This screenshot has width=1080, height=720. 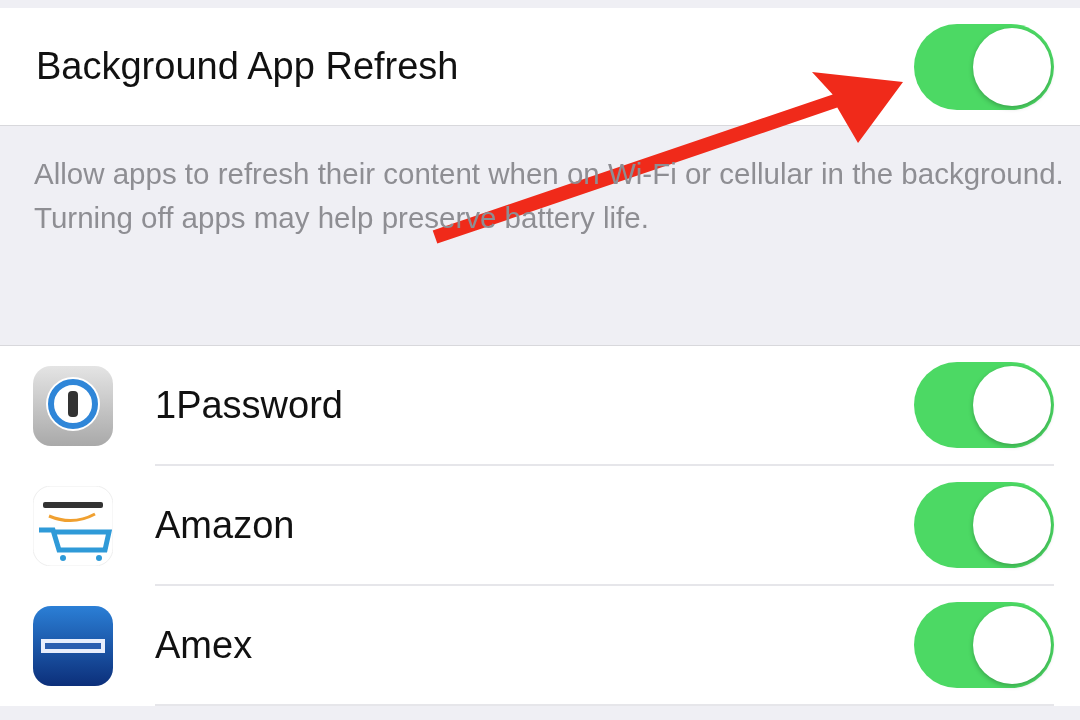 What do you see at coordinates (73, 646) in the screenshot?
I see `card-logo-icon` at bounding box center [73, 646].